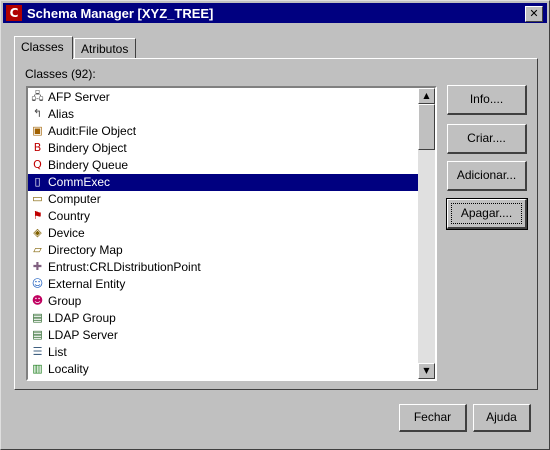 This screenshot has width=550, height=450. I want to click on ldap-group-icon: ▤, so click(37, 317).